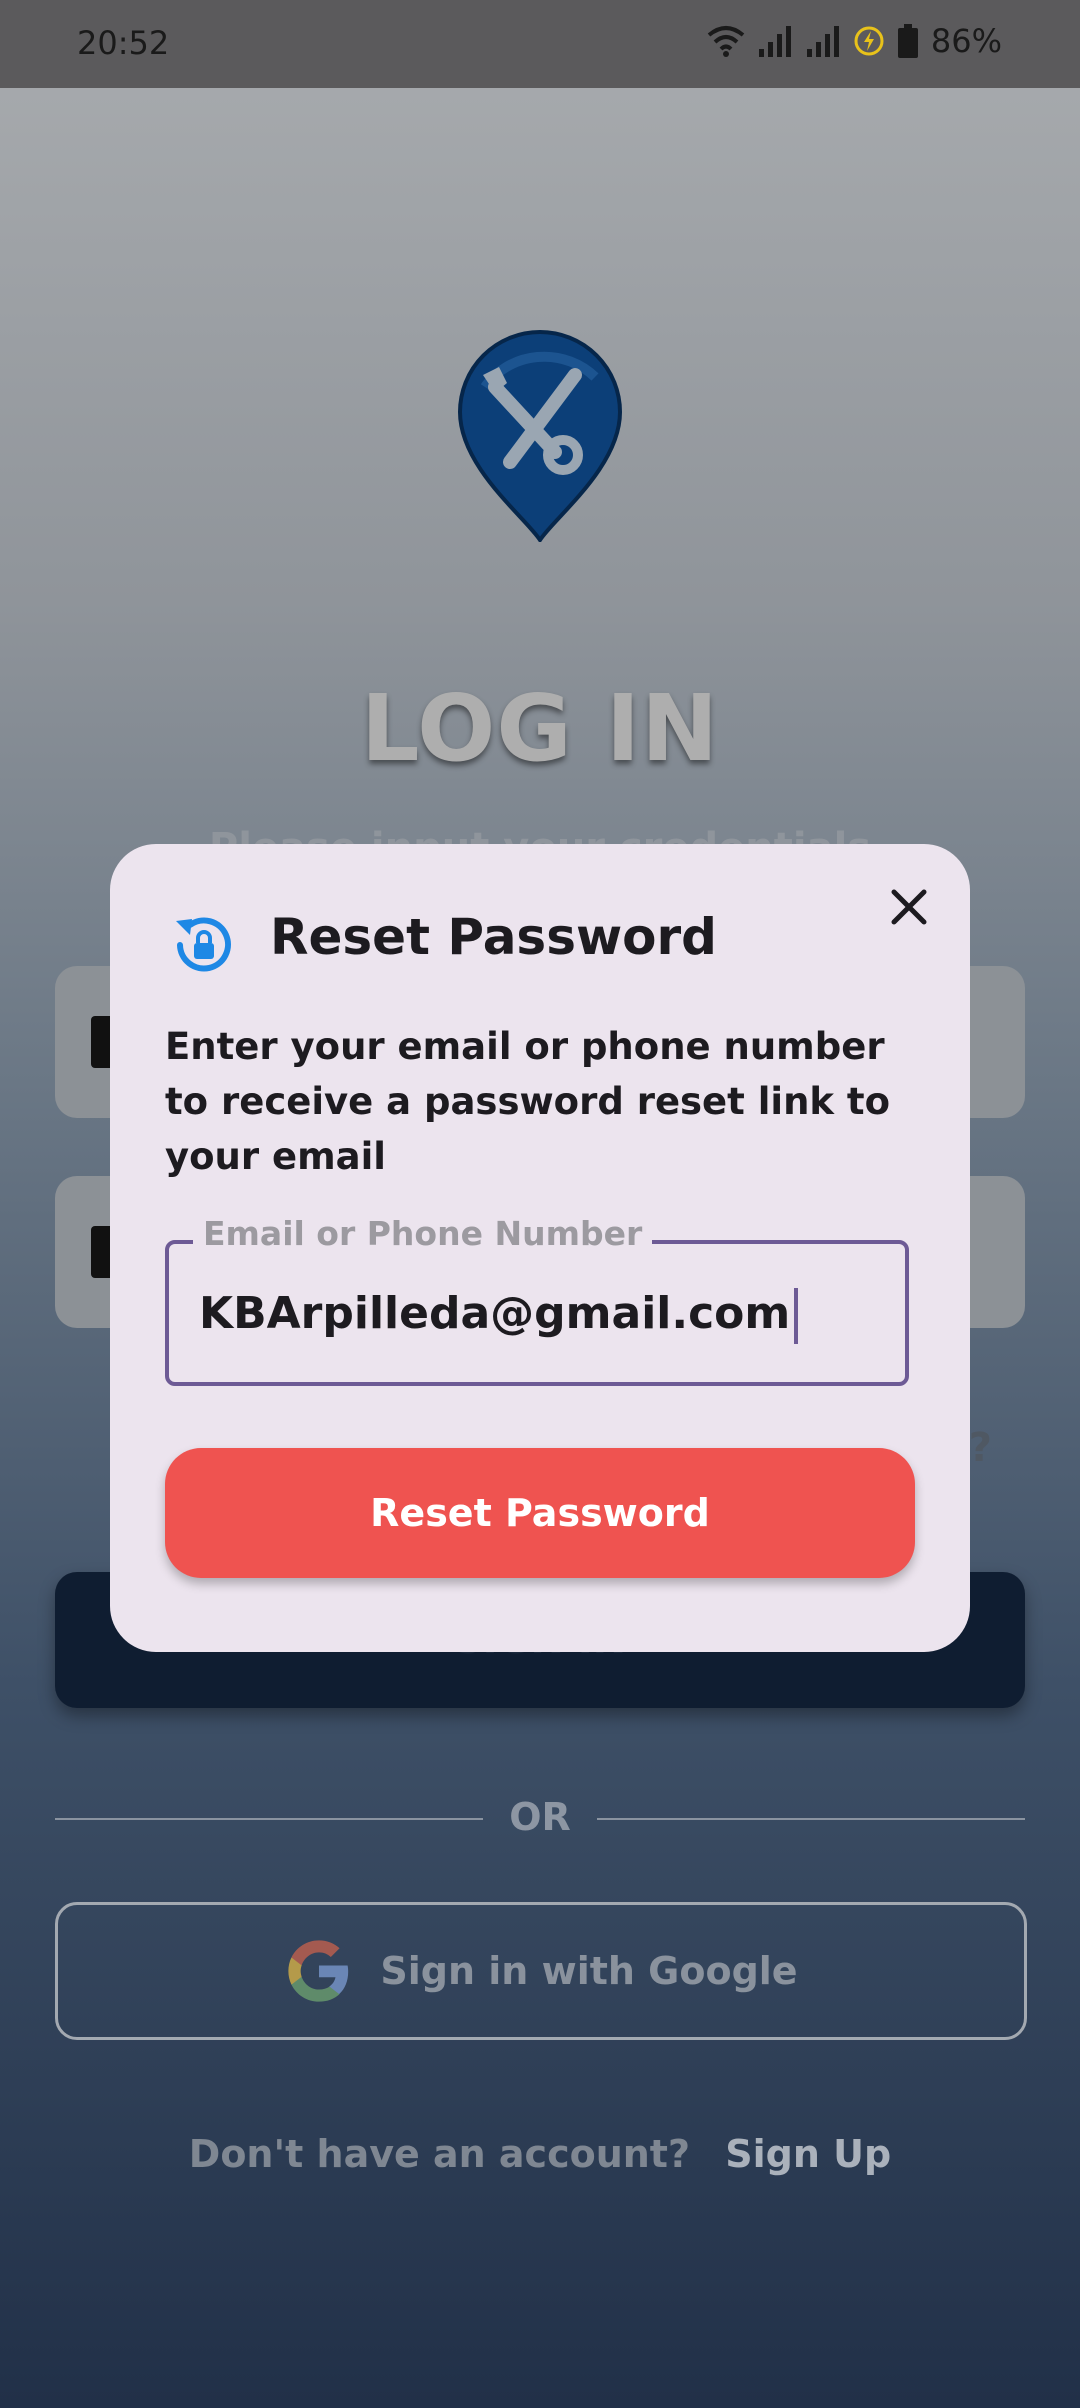 This screenshot has width=1080, height=2408. I want to click on page-title: LOG IN, so click(540, 728).